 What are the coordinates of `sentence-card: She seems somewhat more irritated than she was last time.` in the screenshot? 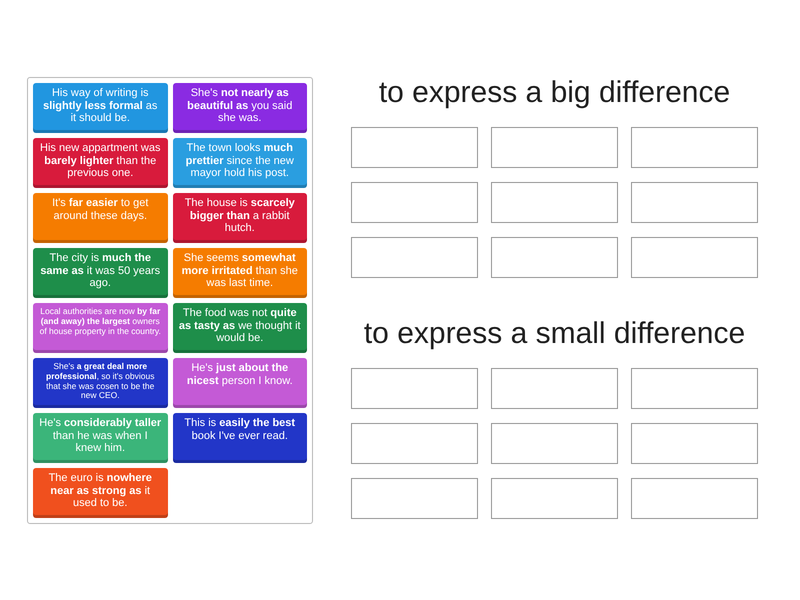 It's located at (239, 273).